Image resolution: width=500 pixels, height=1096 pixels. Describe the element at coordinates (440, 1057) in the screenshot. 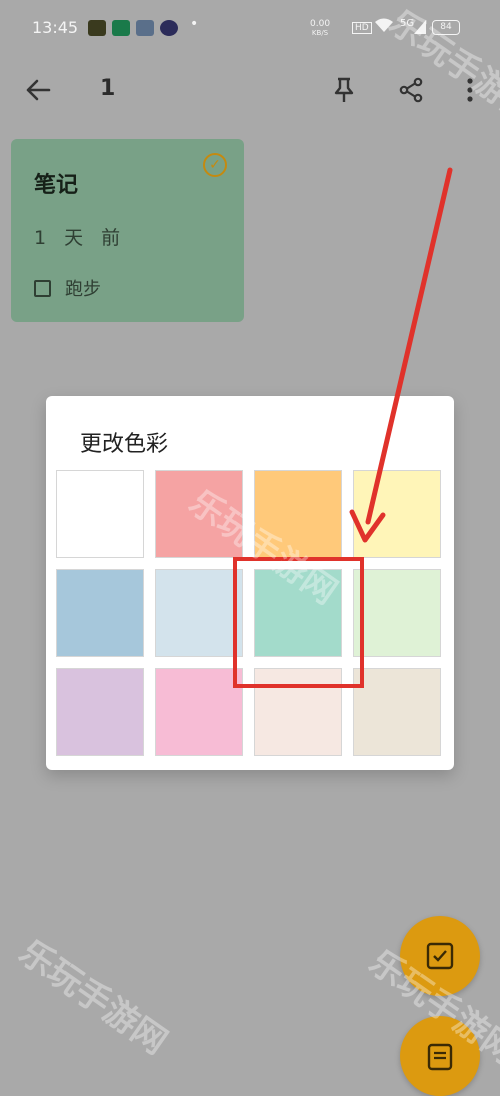

I see `note-fab-icon` at that location.